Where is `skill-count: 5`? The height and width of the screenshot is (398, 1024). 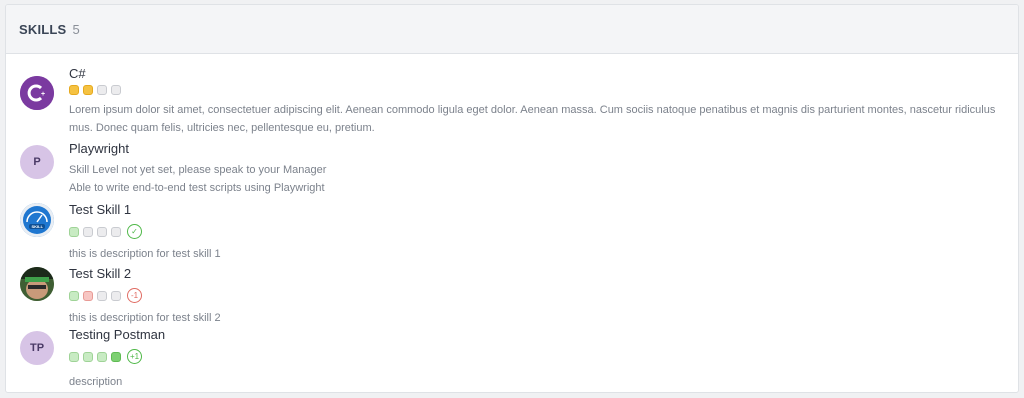
skill-count: 5 is located at coordinates (76, 29).